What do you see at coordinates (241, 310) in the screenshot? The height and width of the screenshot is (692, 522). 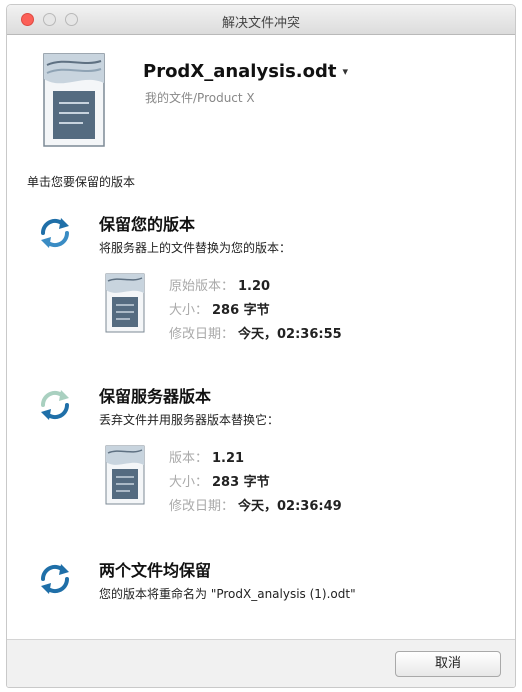 I see `meta-value: 286 字节` at bounding box center [241, 310].